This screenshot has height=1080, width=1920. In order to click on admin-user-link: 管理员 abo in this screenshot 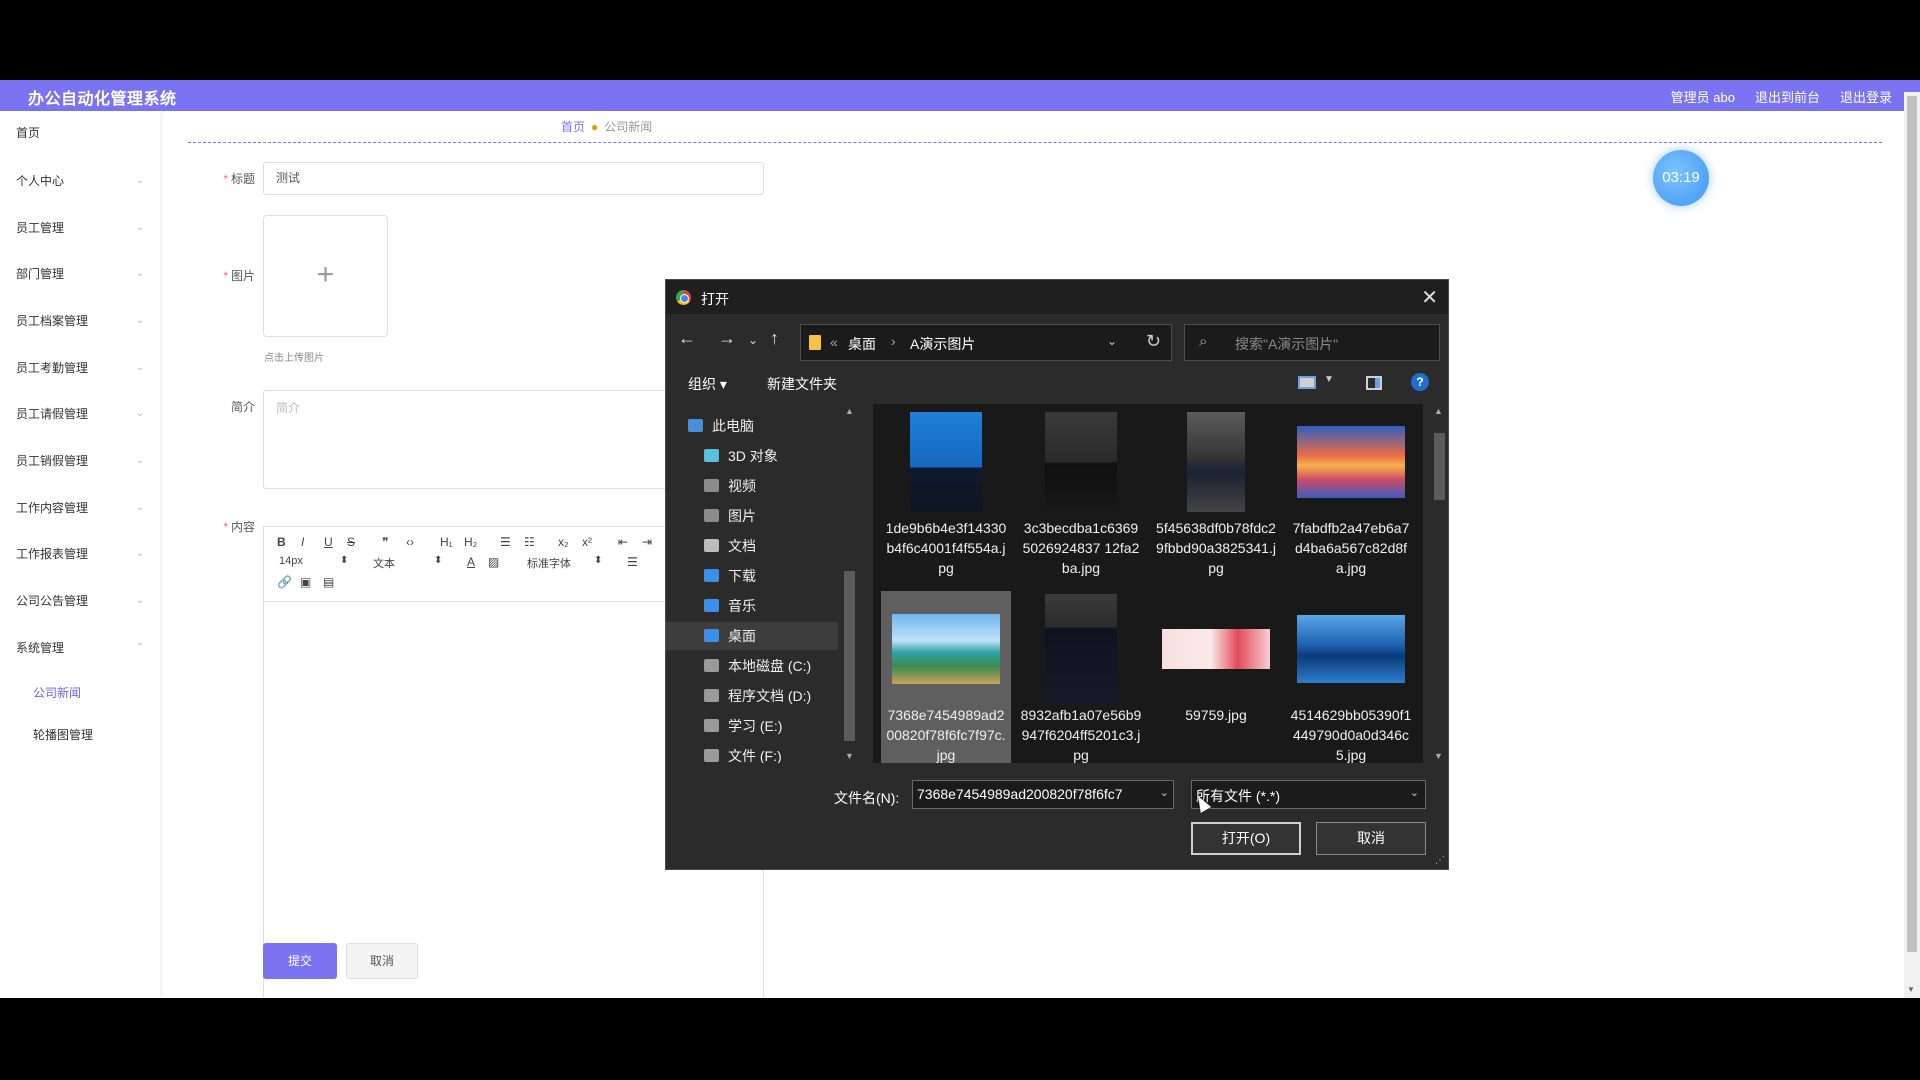, I will do `click(1703, 96)`.